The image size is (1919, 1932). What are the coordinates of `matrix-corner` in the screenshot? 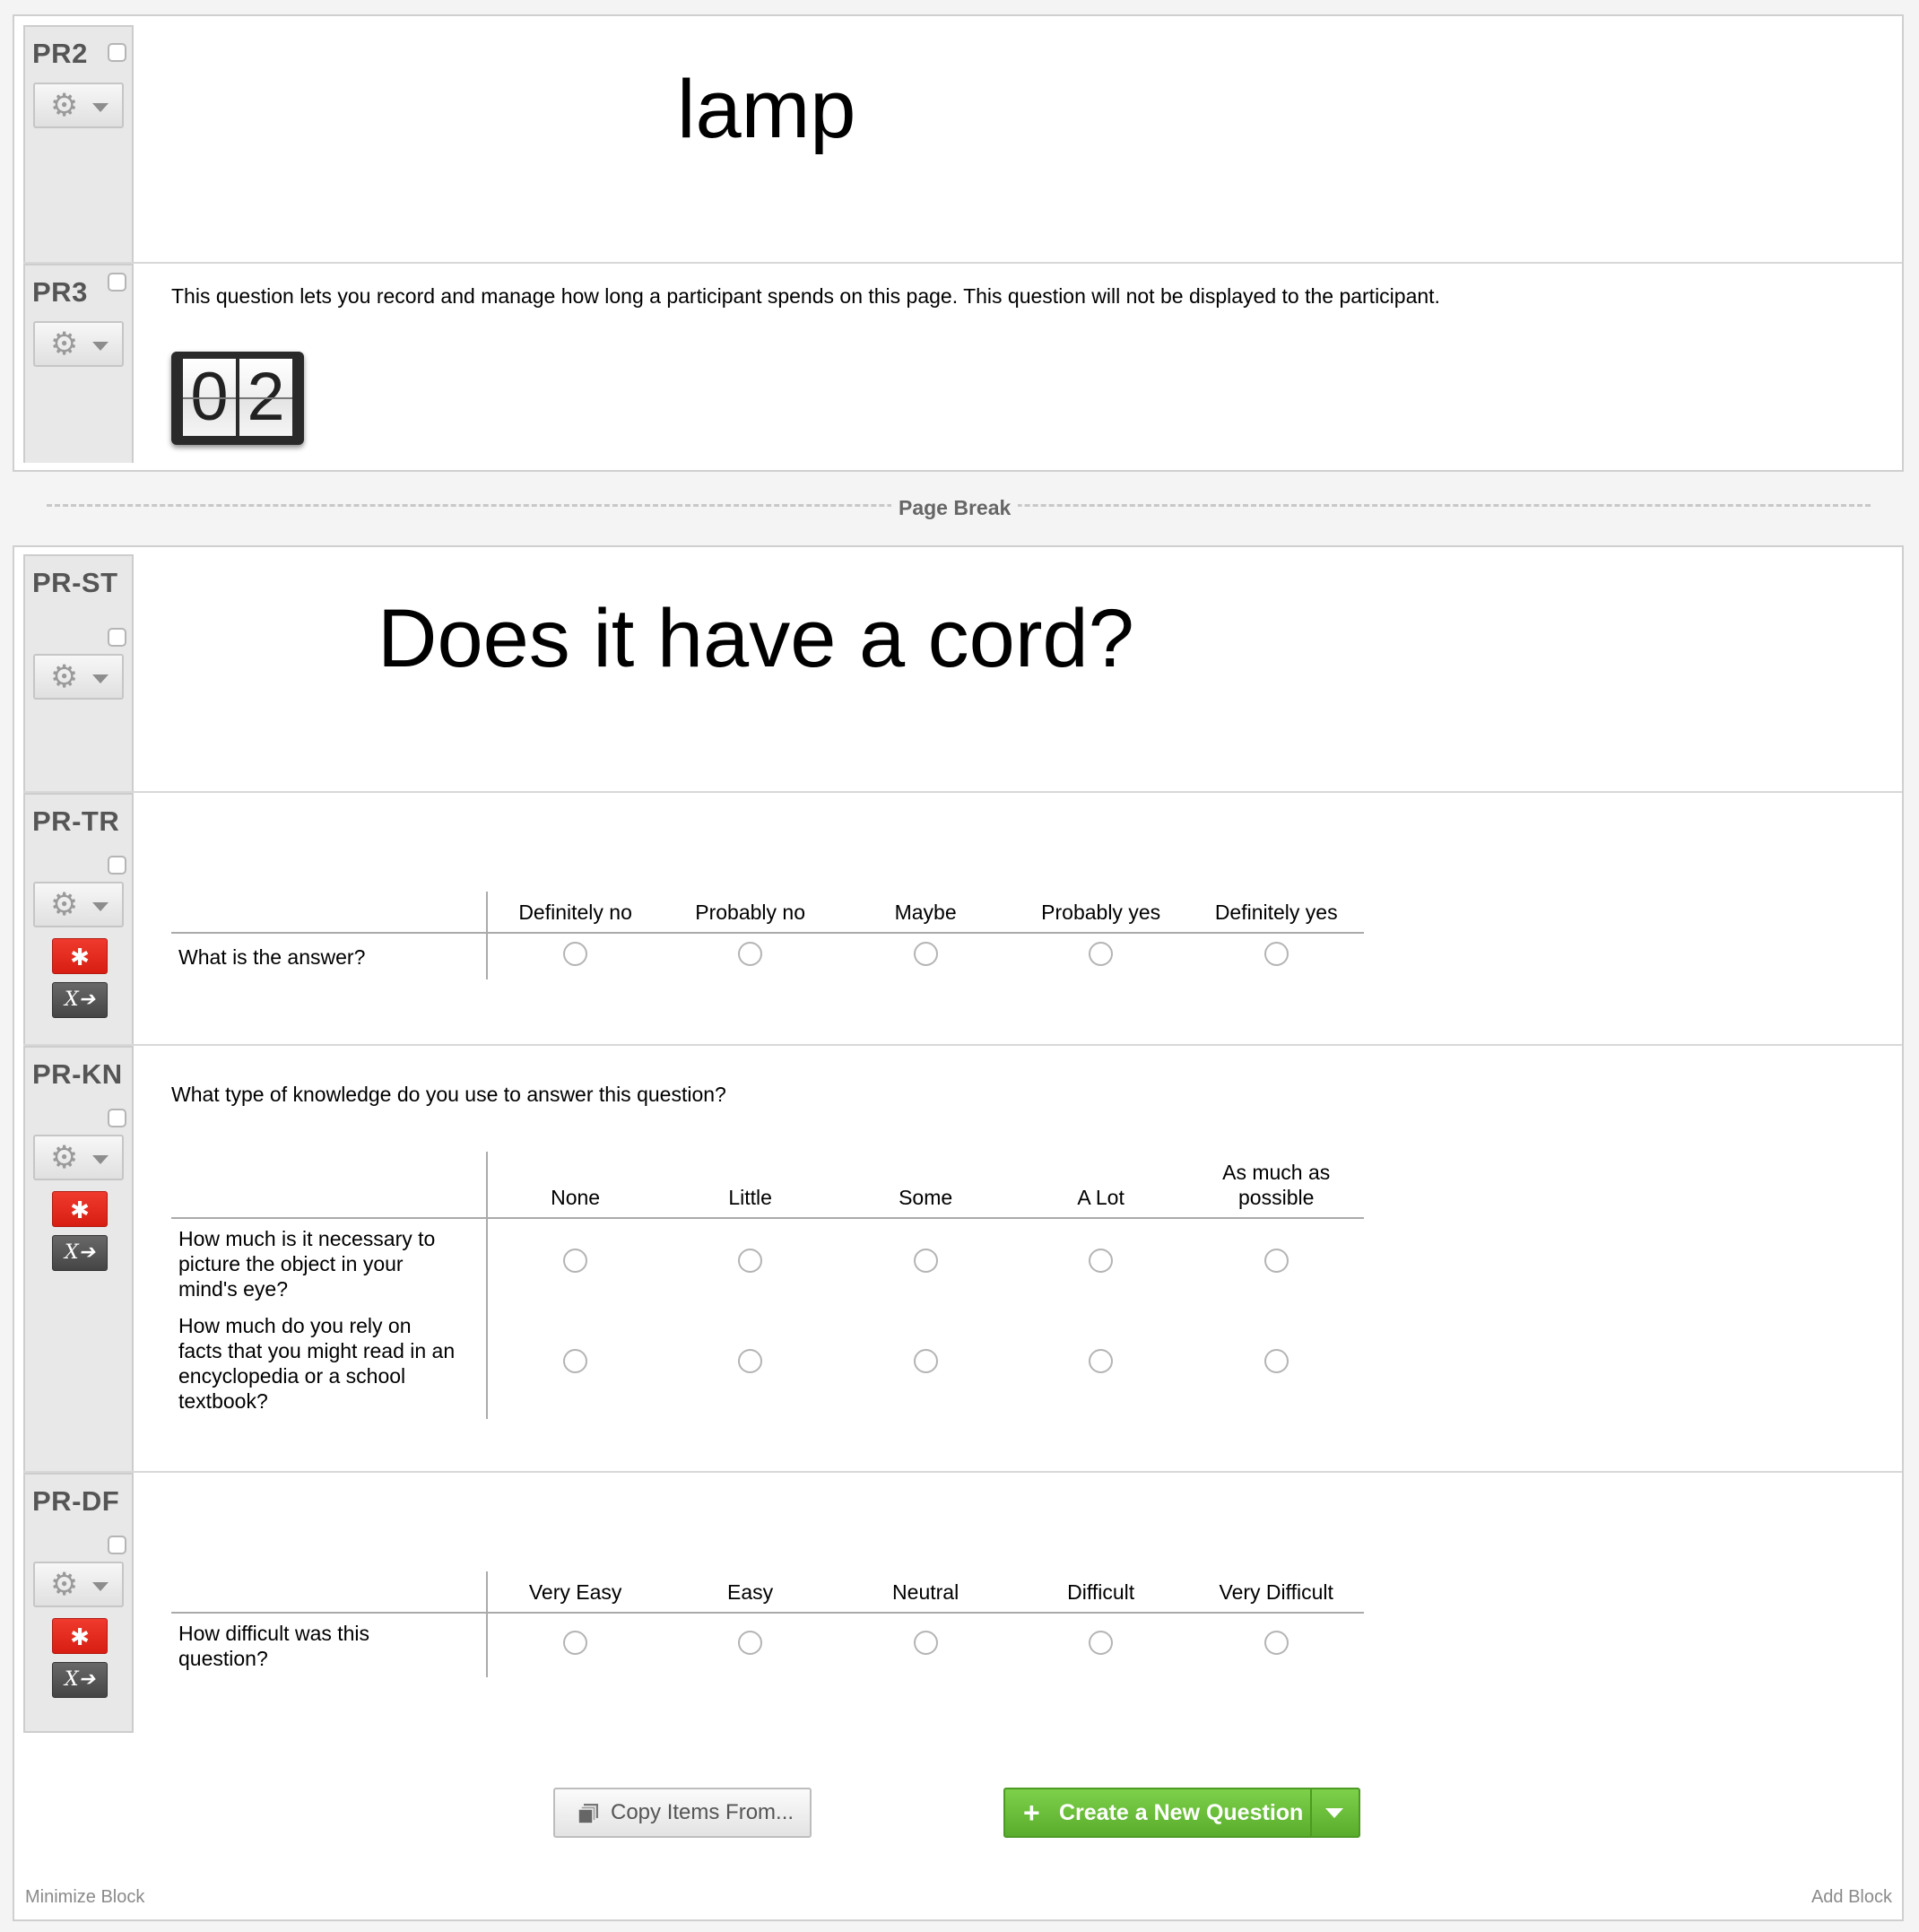 It's located at (330, 1185).